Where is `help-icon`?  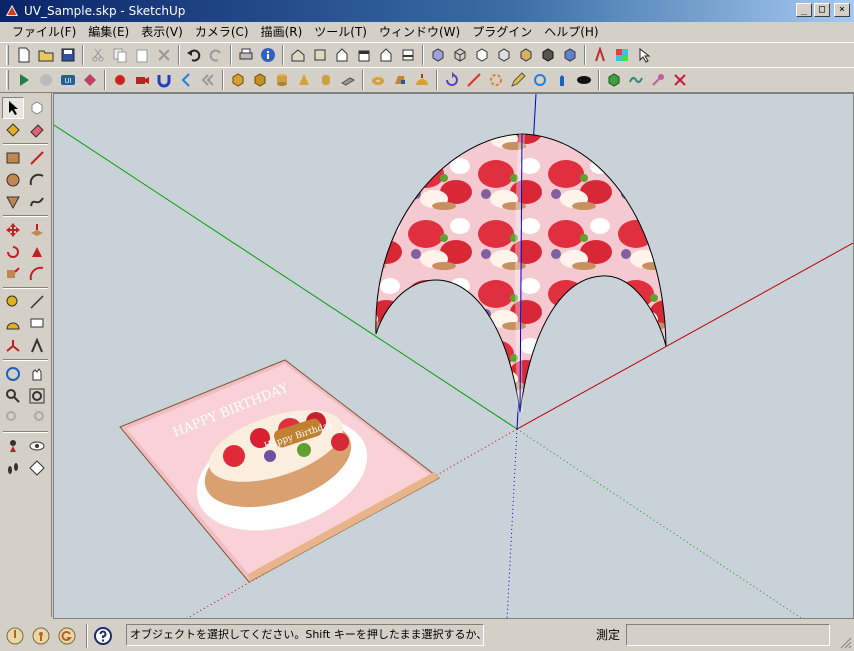
help-icon is located at coordinates (103, 636).